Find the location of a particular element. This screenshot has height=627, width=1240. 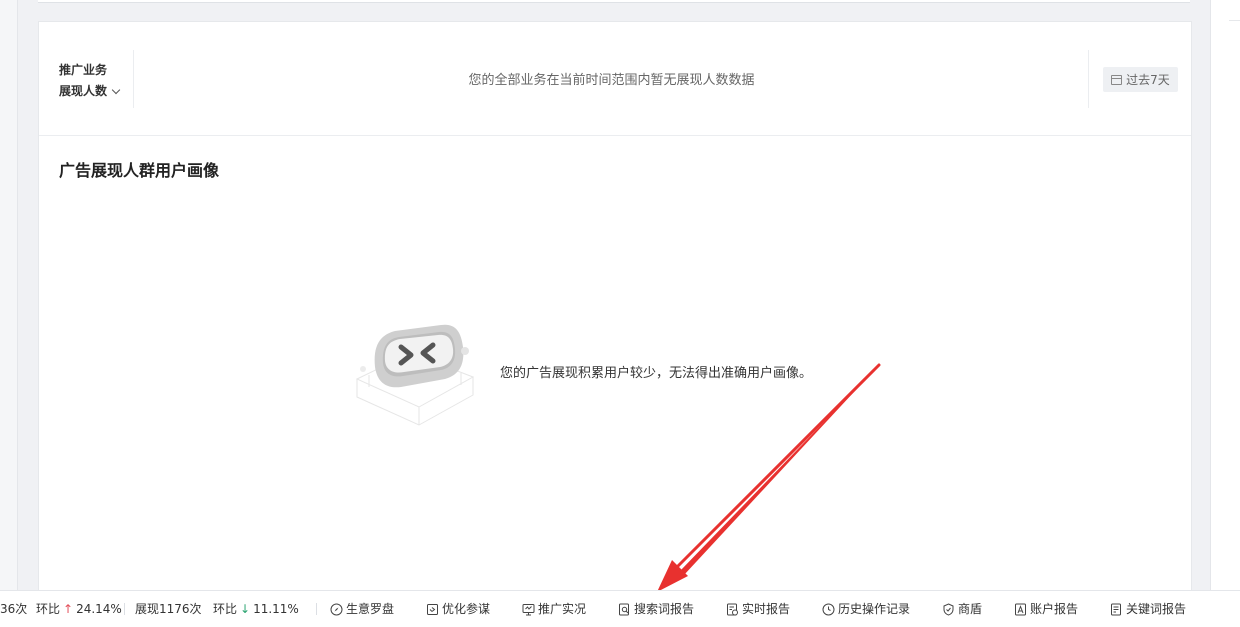

toolbar-label: 关键词报告 is located at coordinates (1156, 609).